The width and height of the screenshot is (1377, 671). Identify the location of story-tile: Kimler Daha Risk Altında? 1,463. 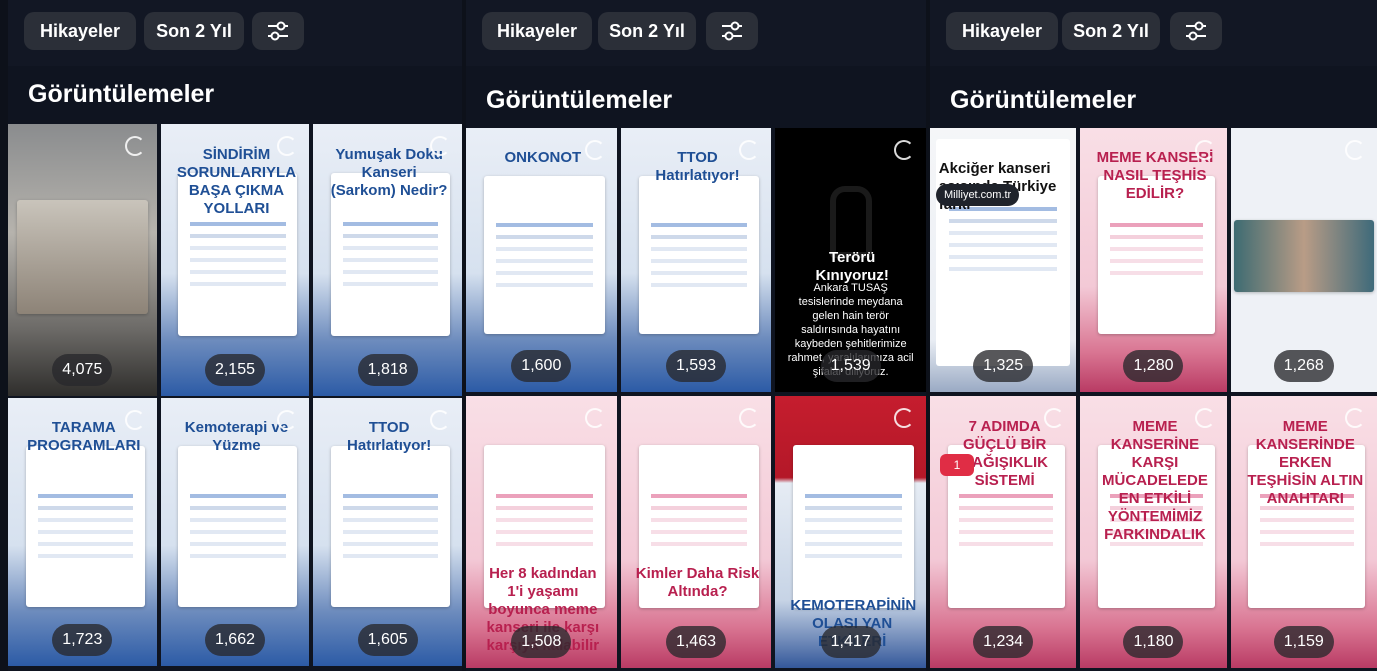
(696, 532).